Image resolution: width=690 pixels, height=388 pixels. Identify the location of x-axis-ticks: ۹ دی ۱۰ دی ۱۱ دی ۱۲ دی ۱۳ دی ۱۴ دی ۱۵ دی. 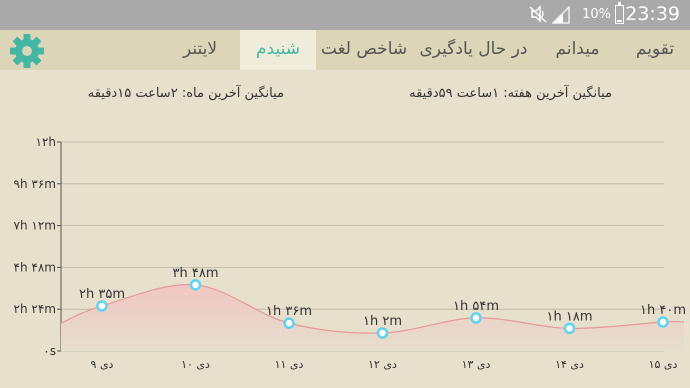
(384, 364).